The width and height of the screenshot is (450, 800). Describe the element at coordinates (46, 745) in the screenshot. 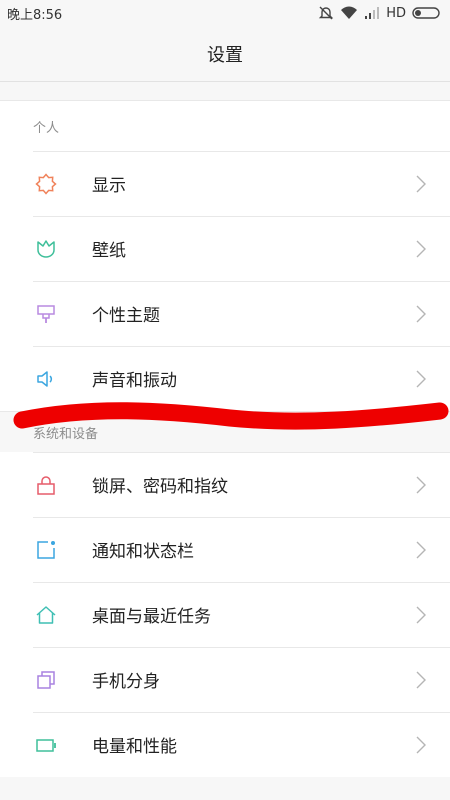

I see `battery-icon` at that location.